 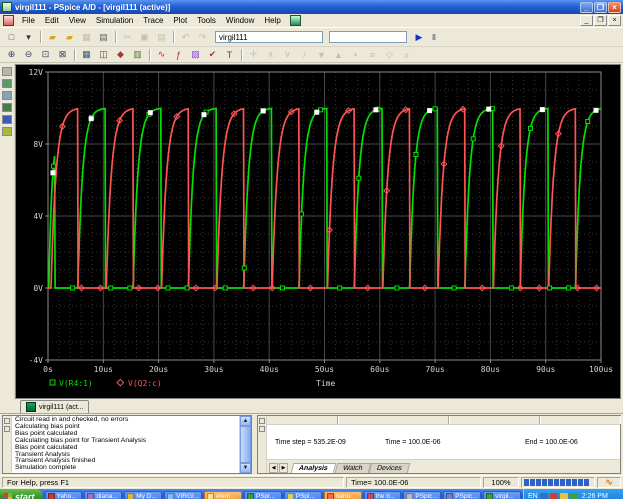 What do you see at coordinates (202, 37) in the screenshot?
I see `redo-icon: ↷` at bounding box center [202, 37].